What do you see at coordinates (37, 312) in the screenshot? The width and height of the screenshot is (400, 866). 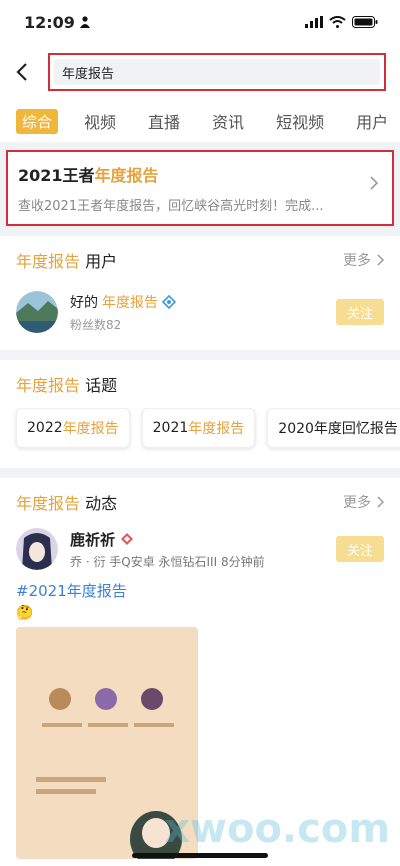 I see `user-avatar` at bounding box center [37, 312].